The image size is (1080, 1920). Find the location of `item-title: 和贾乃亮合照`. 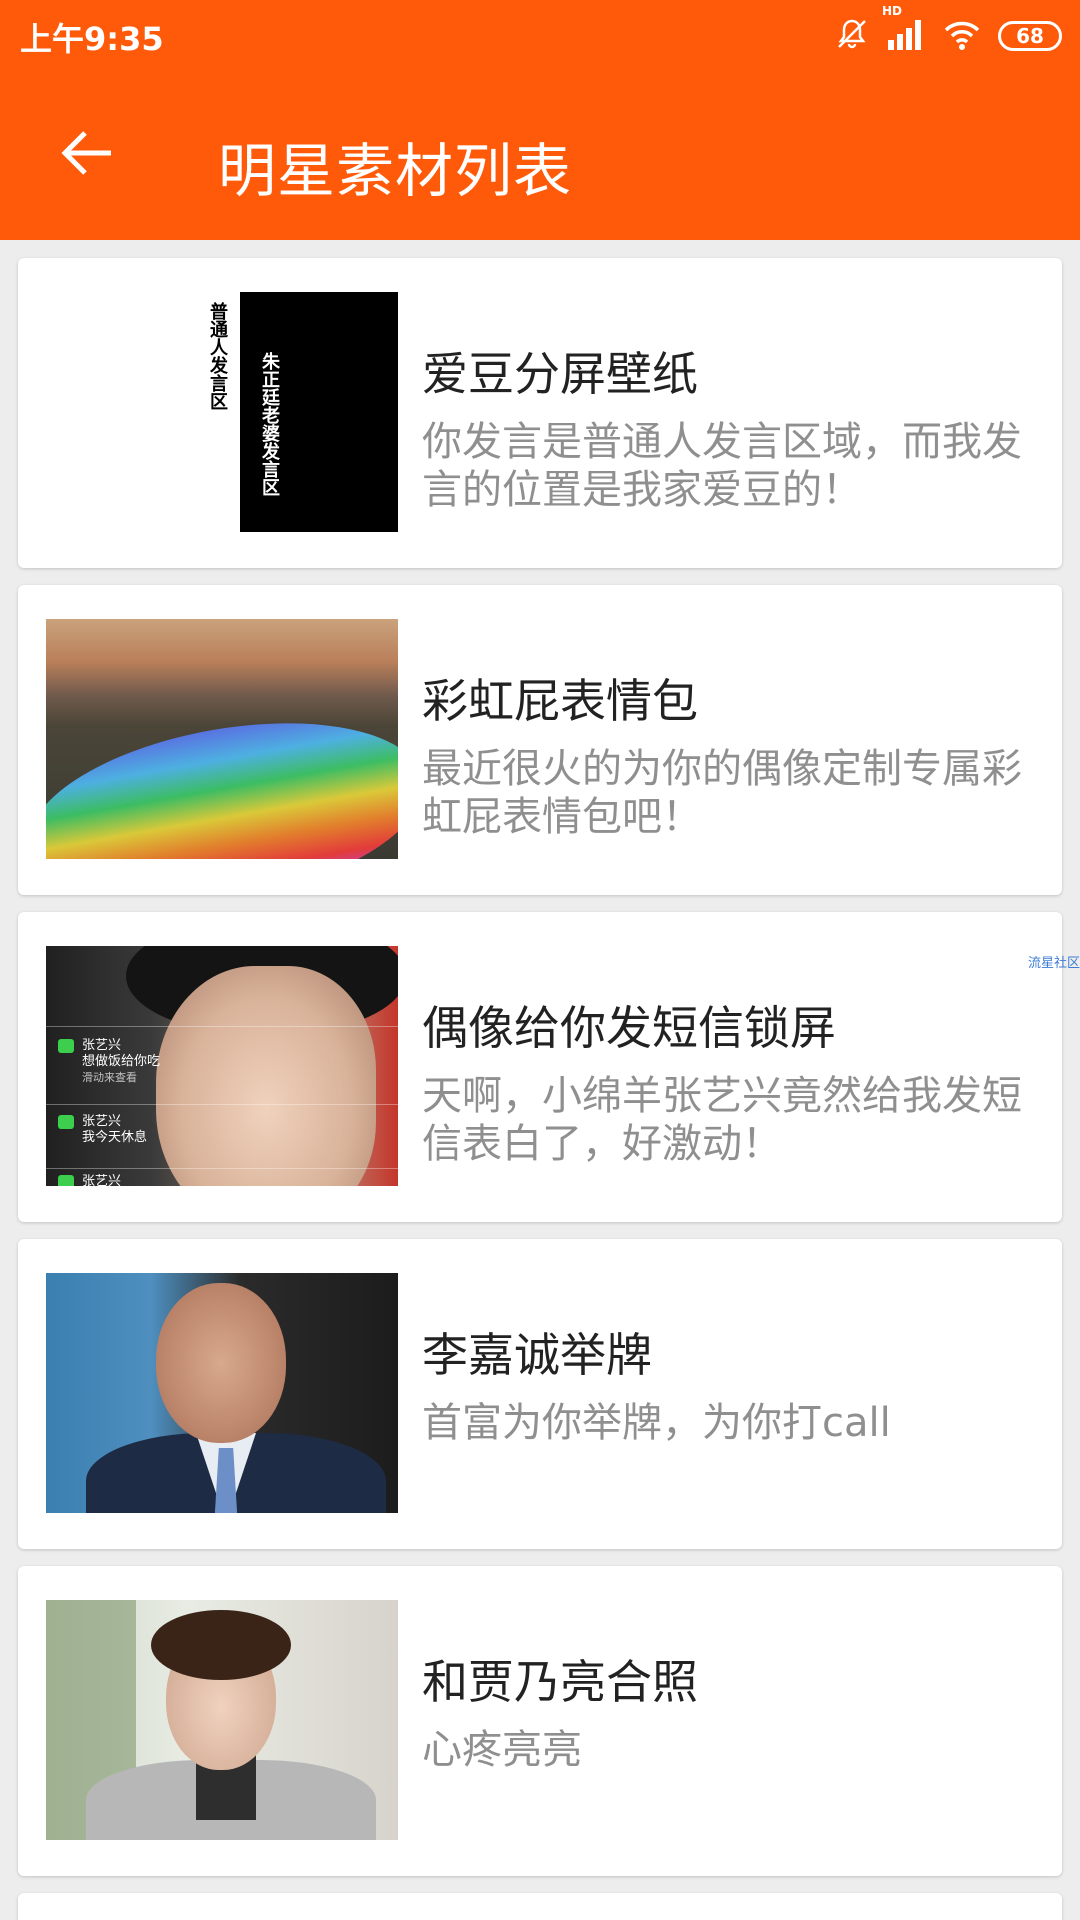

item-title: 和贾乃亮合照 is located at coordinates (560, 1682).